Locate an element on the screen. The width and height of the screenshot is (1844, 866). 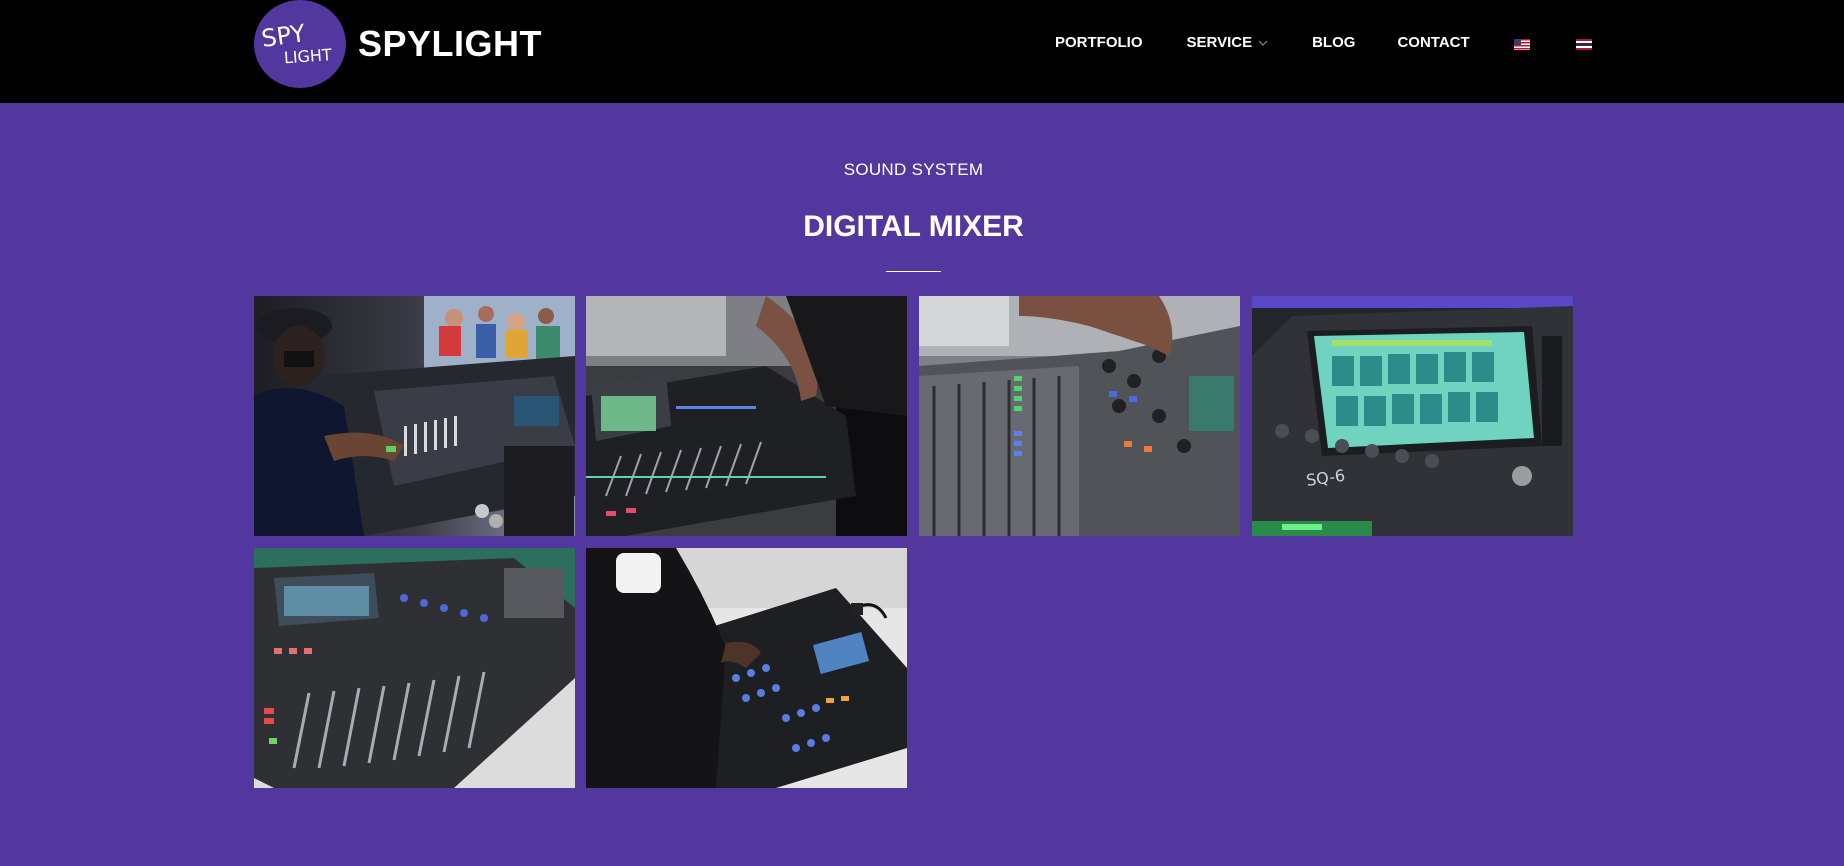
gallery-photo-hand-on-mixer-knobs is located at coordinates (1079, 416).